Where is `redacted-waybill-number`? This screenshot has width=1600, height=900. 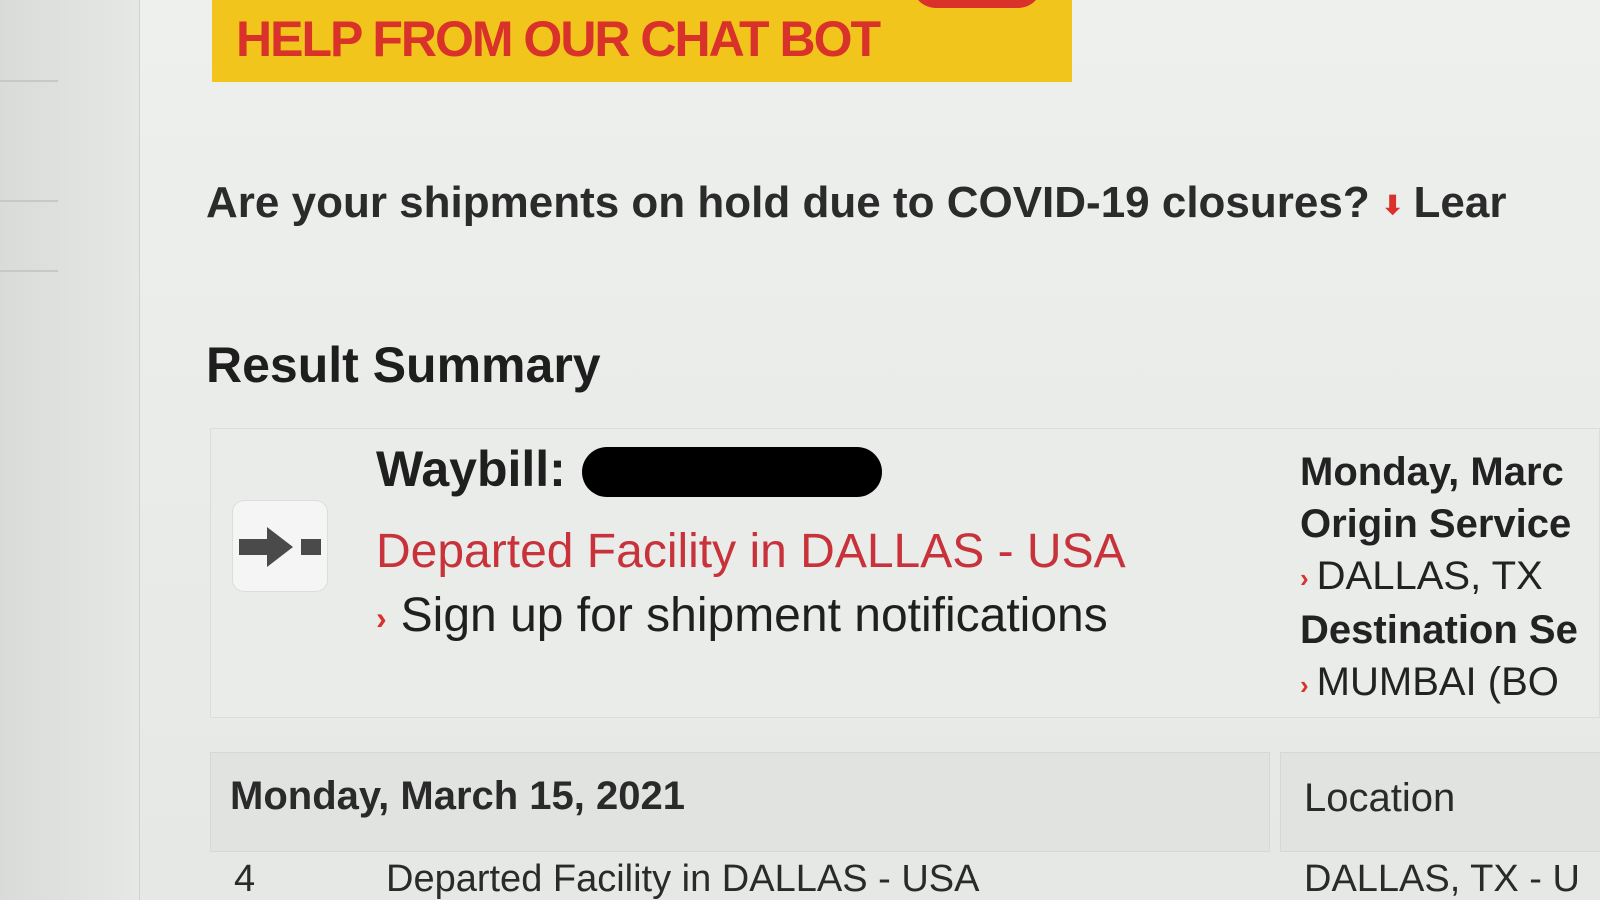
redacted-waybill-number is located at coordinates (732, 472).